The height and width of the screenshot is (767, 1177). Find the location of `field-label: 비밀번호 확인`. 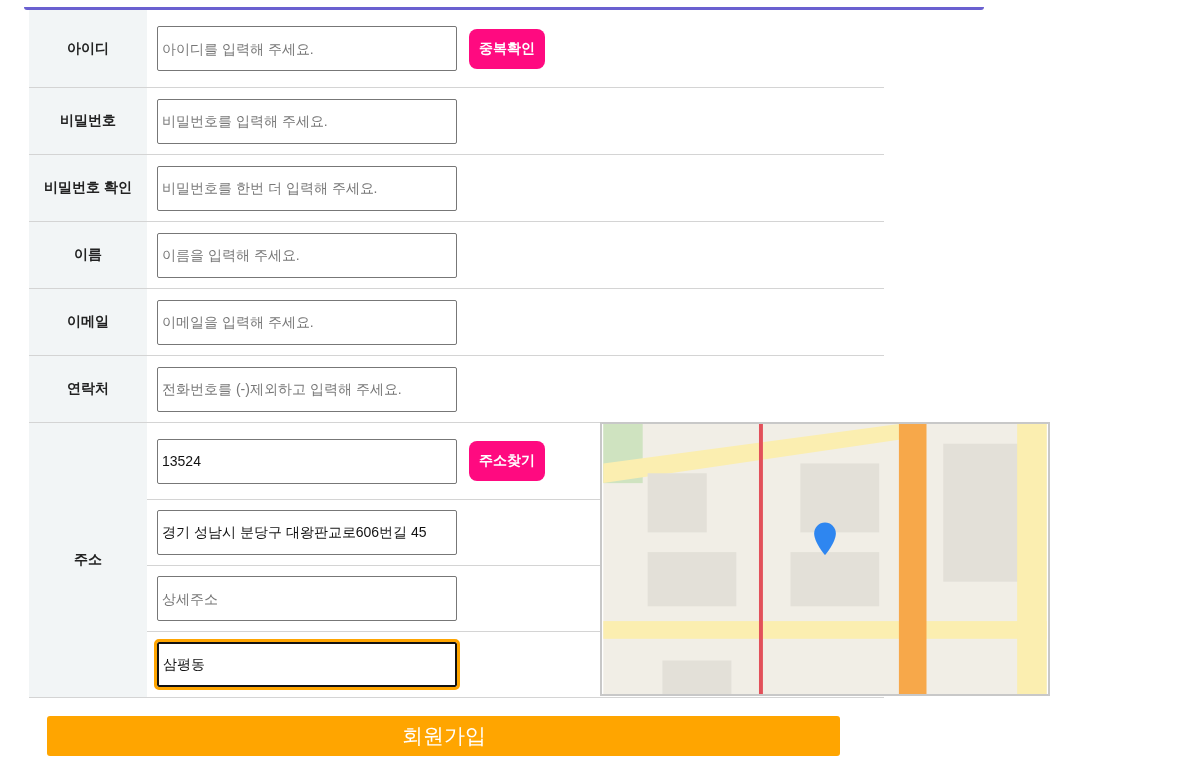

field-label: 비밀번호 확인 is located at coordinates (88, 188).